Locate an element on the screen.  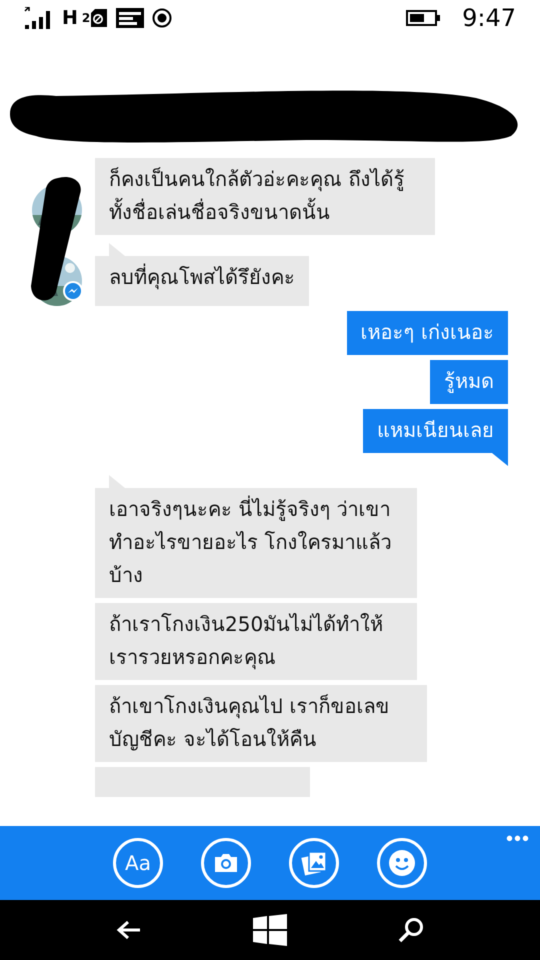
smiley-icon is located at coordinates (402, 863).